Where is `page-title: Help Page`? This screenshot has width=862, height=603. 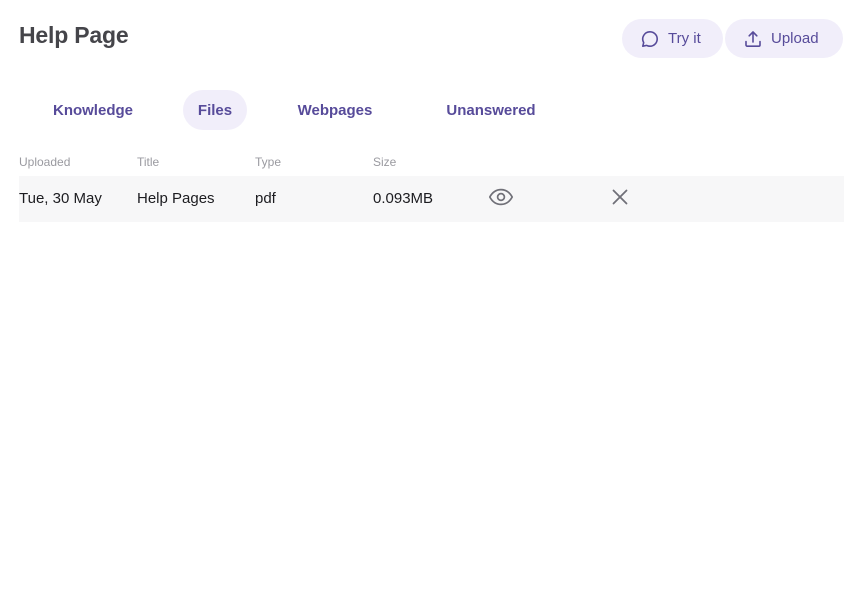 page-title: Help Page is located at coordinates (74, 35).